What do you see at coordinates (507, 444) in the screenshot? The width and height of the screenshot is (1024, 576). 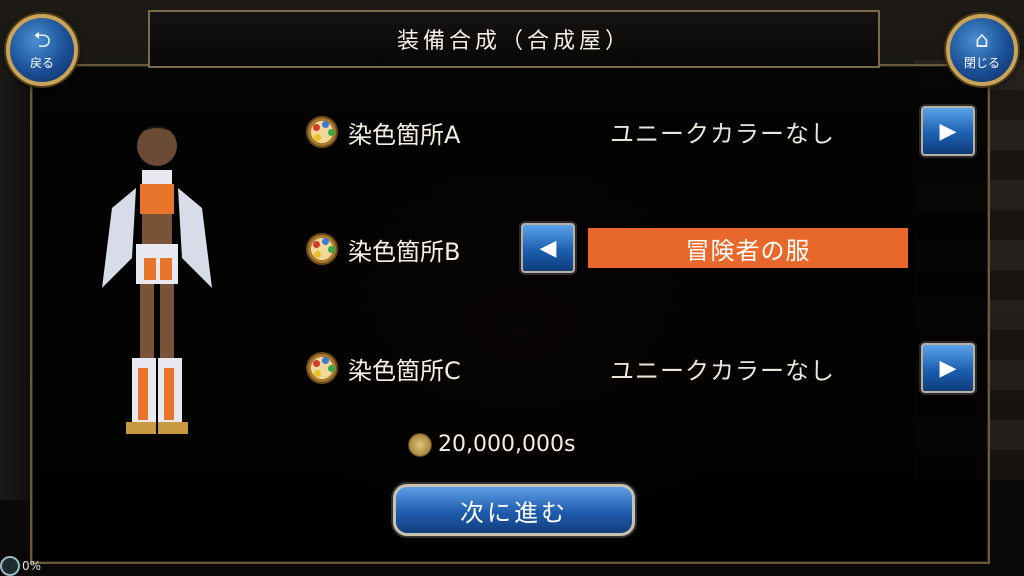 I see `price-text: 20,000,000s` at bounding box center [507, 444].